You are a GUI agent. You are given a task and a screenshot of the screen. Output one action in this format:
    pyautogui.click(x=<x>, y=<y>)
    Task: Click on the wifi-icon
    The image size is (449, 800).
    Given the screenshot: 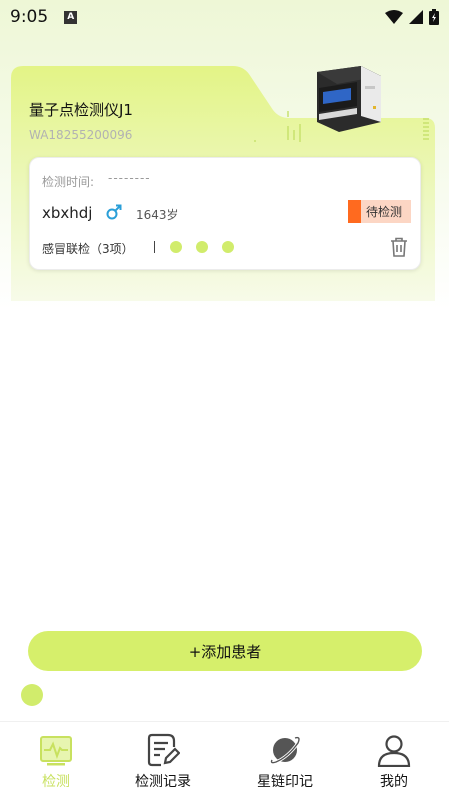 What is the action you would take?
    pyautogui.click(x=394, y=17)
    